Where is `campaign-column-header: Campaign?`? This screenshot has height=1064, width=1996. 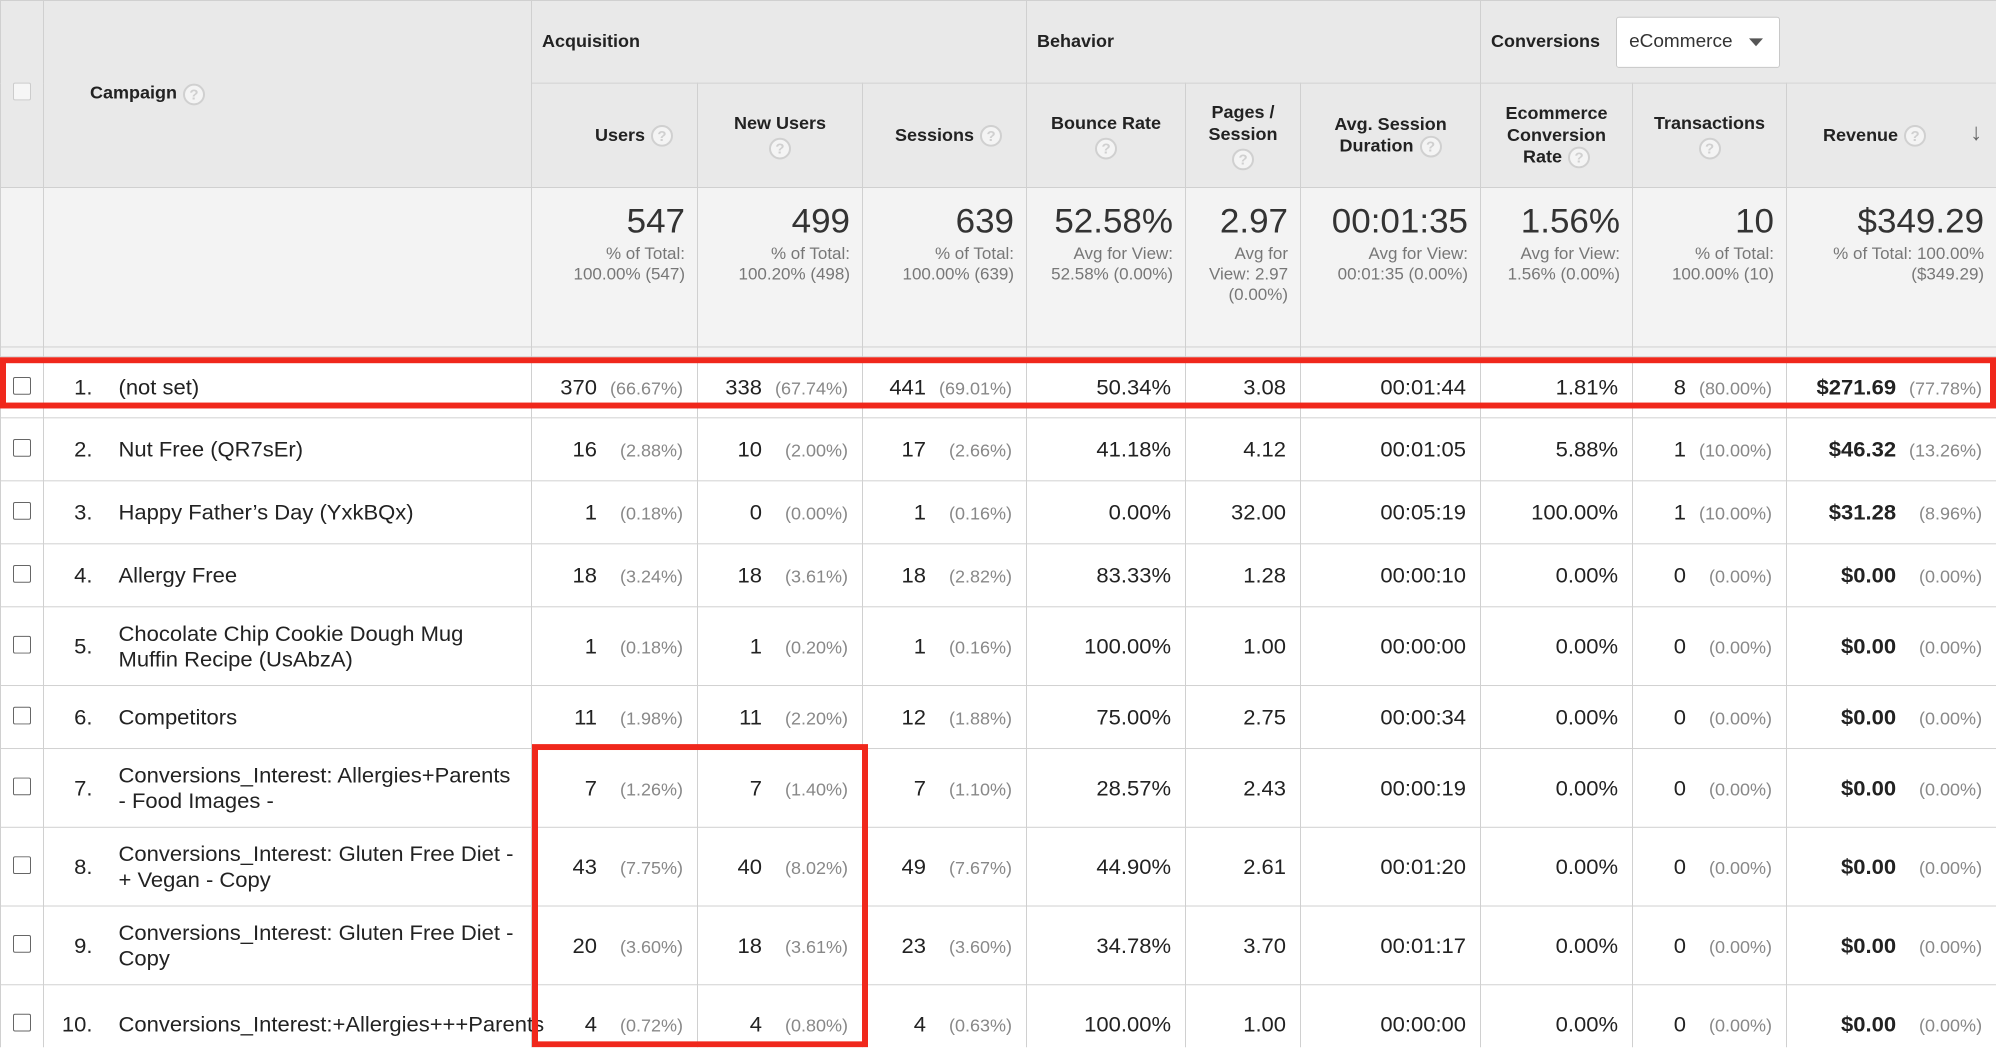
campaign-column-header: Campaign? is located at coordinates (287, 94).